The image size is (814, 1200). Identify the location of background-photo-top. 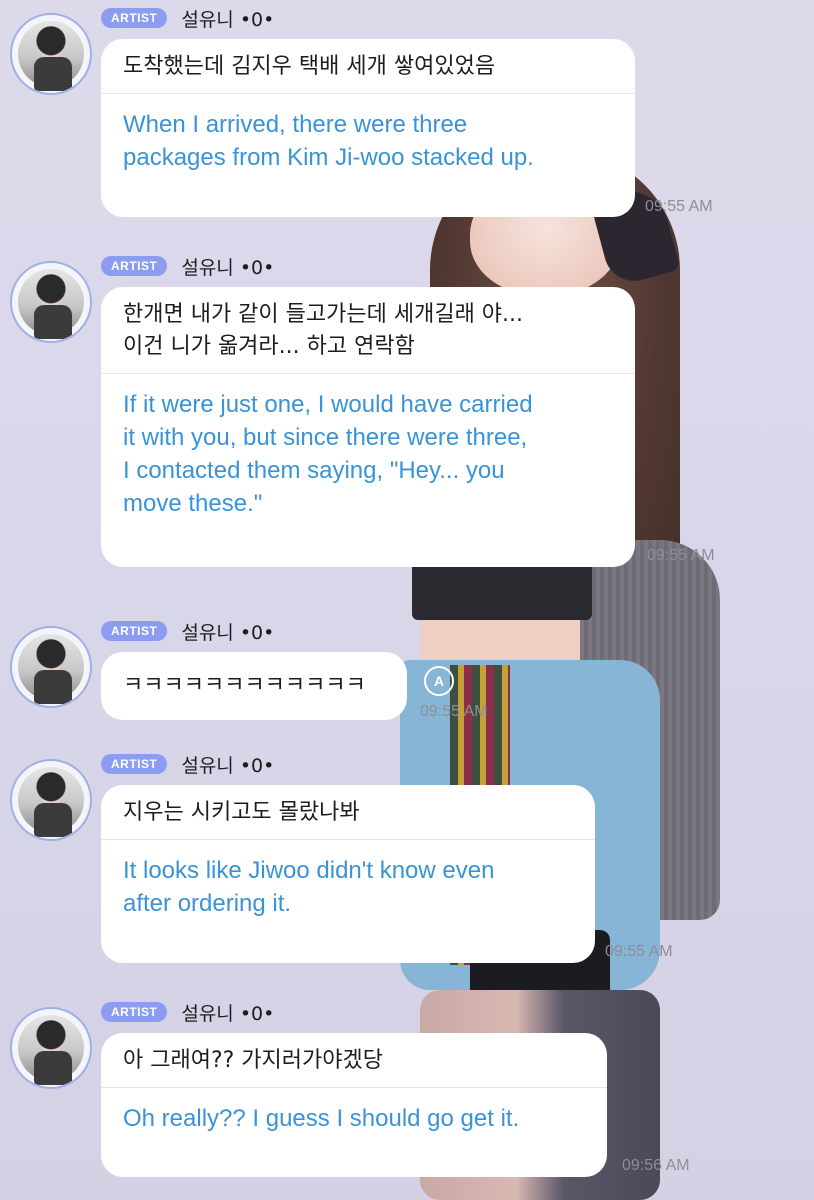
(502, 590).